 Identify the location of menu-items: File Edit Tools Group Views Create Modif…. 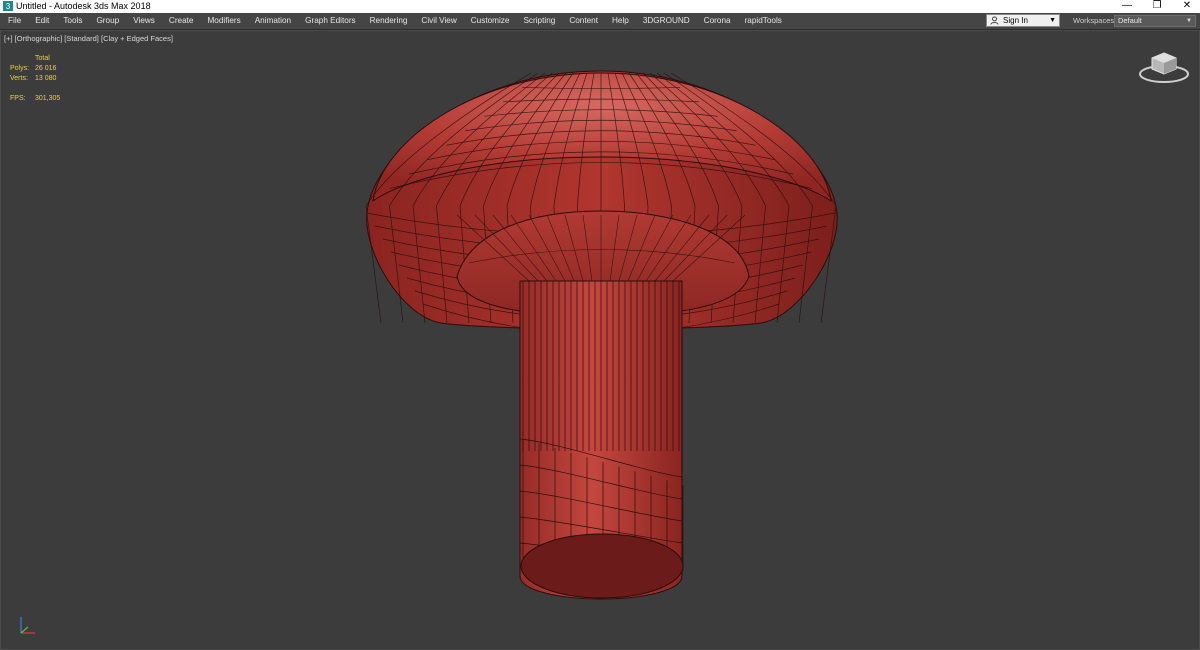
(394, 21).